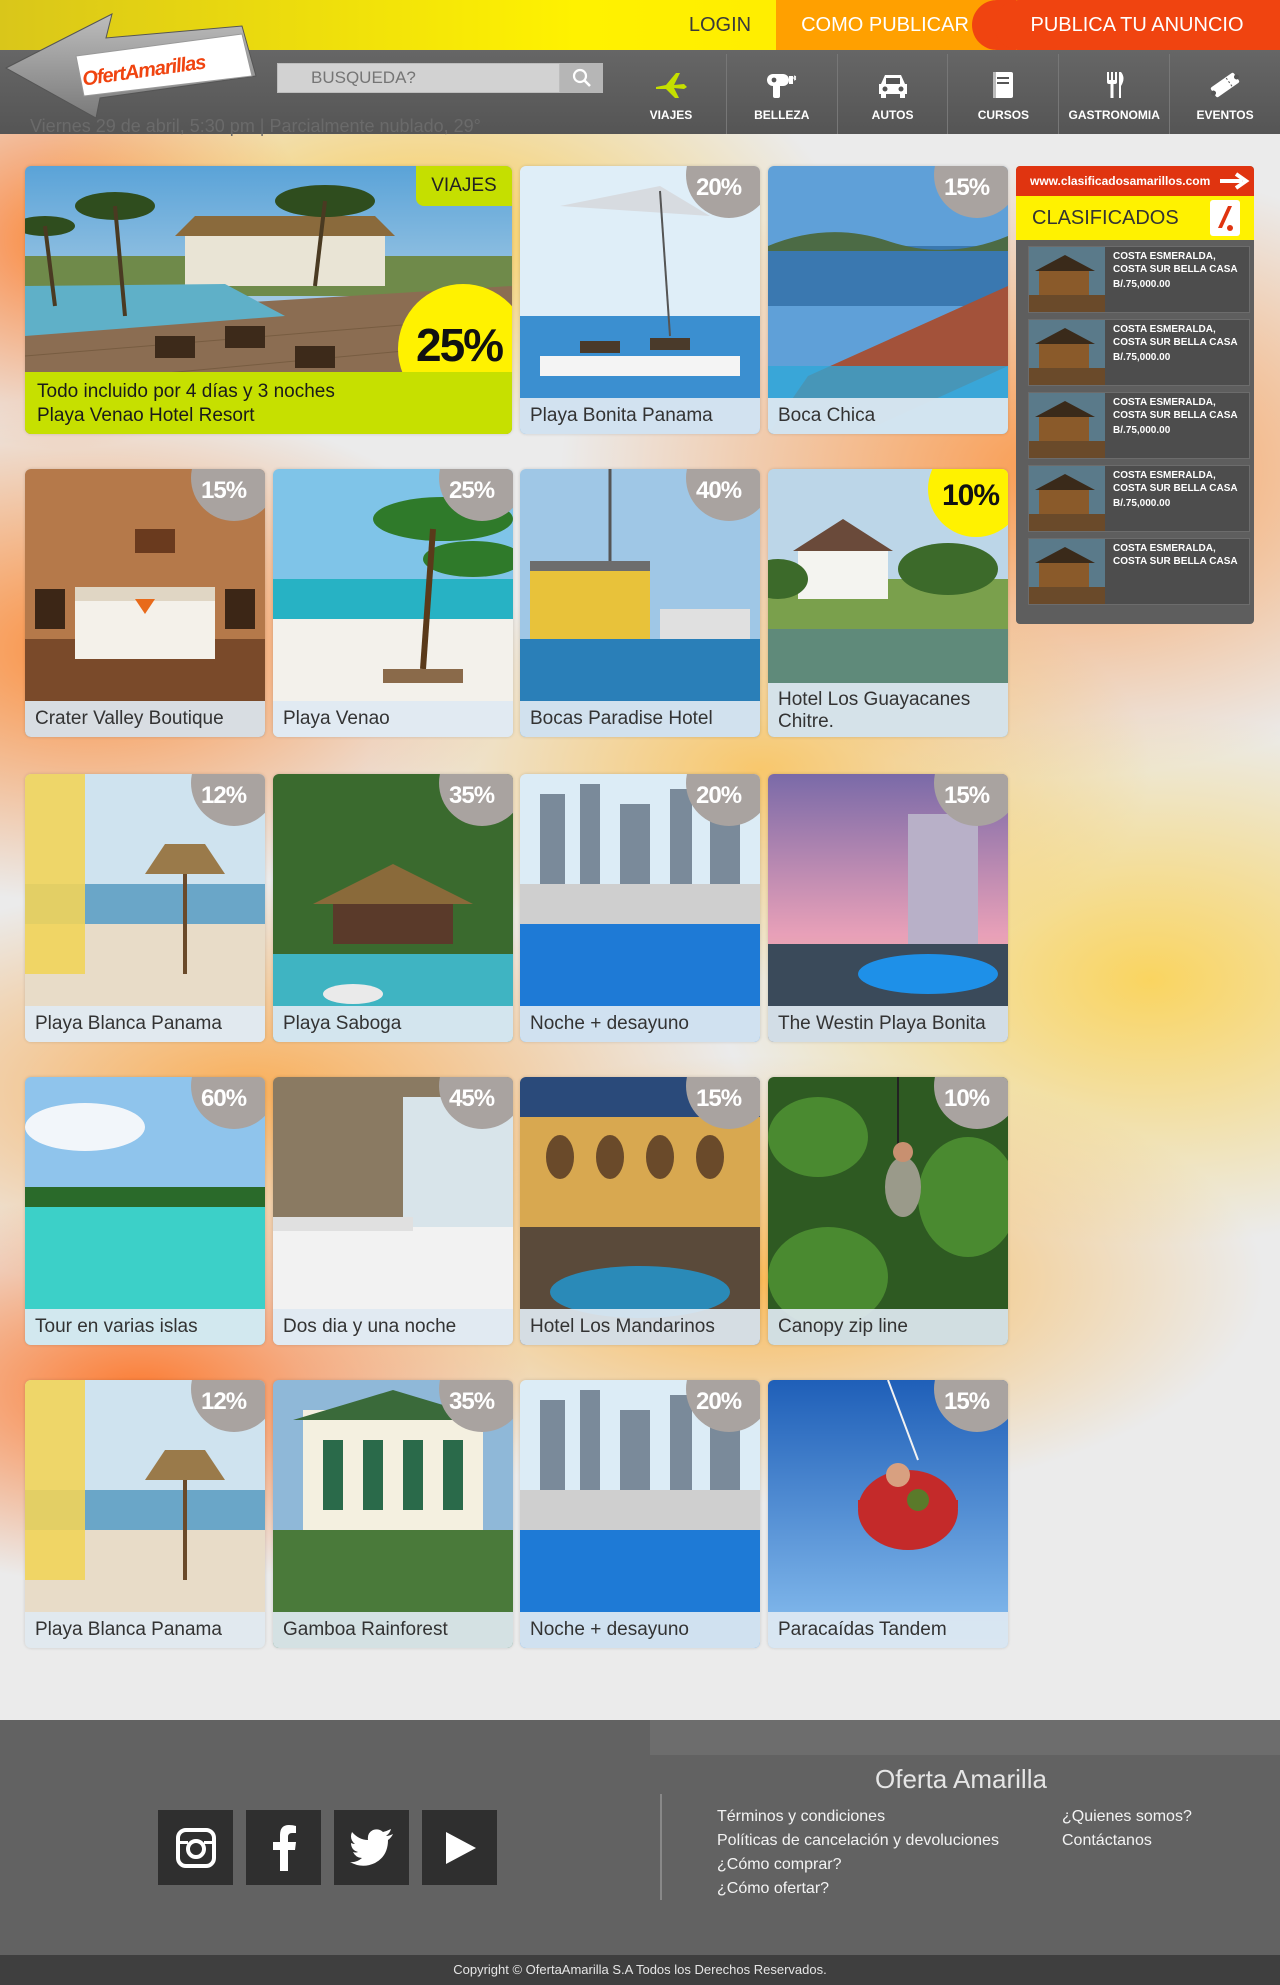  I want to click on footer-link-quienes-somos: ¿Quienes somos?, so click(1127, 1817).